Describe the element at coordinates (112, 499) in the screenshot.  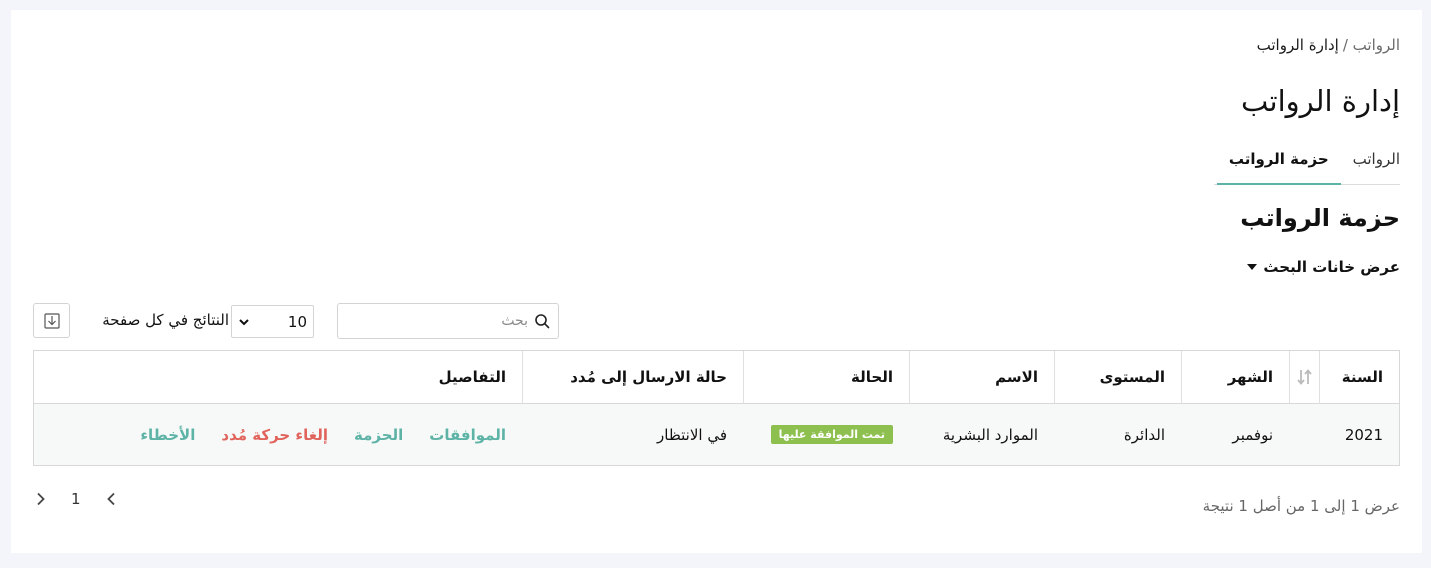
I see `chevron-left-icon` at that location.